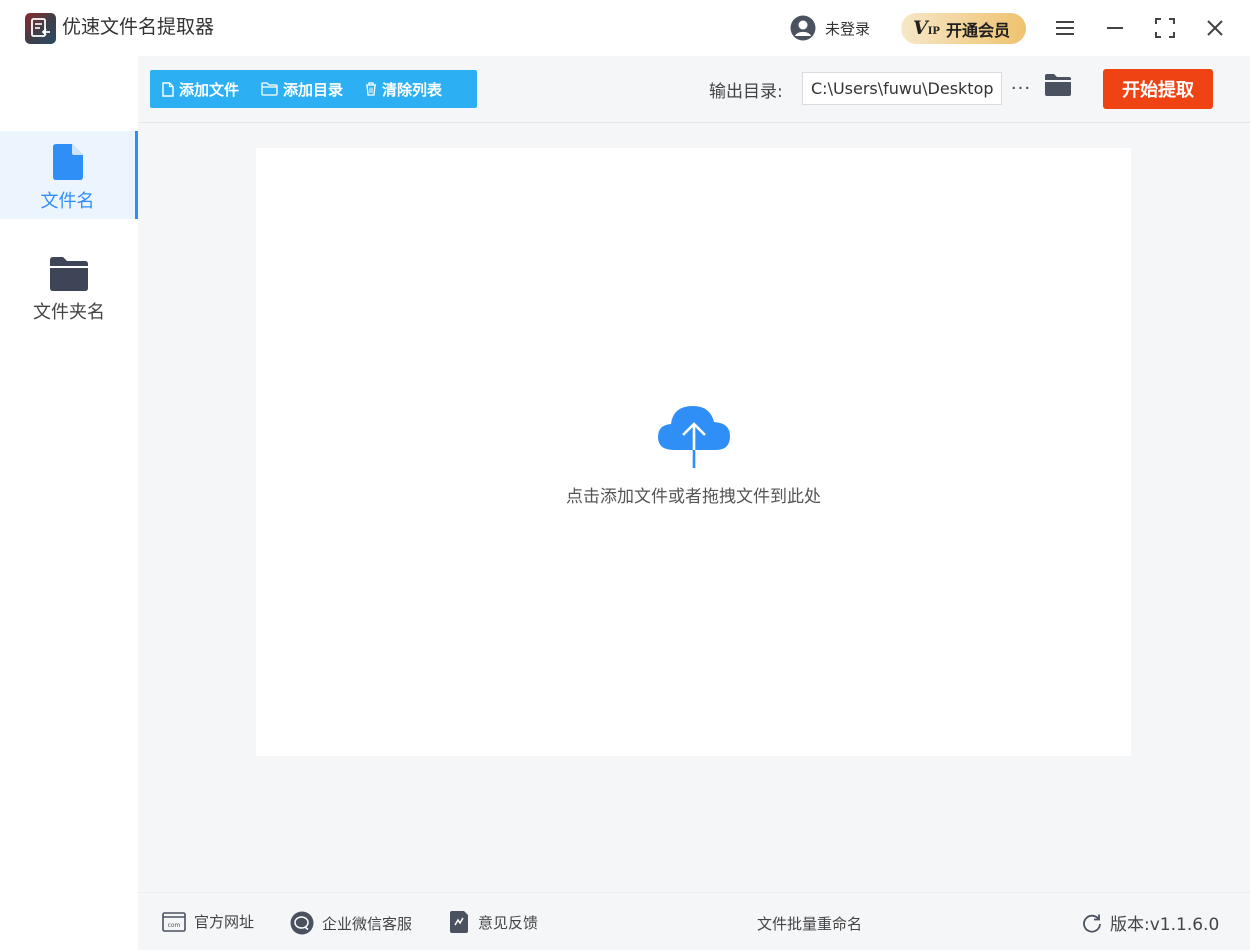 Image resolution: width=1250 pixels, height=950 pixels. I want to click on trash-icon, so click(371, 89).